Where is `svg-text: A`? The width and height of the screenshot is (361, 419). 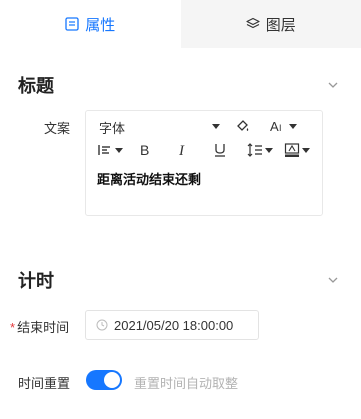
svg-text: A is located at coordinates (274, 126).